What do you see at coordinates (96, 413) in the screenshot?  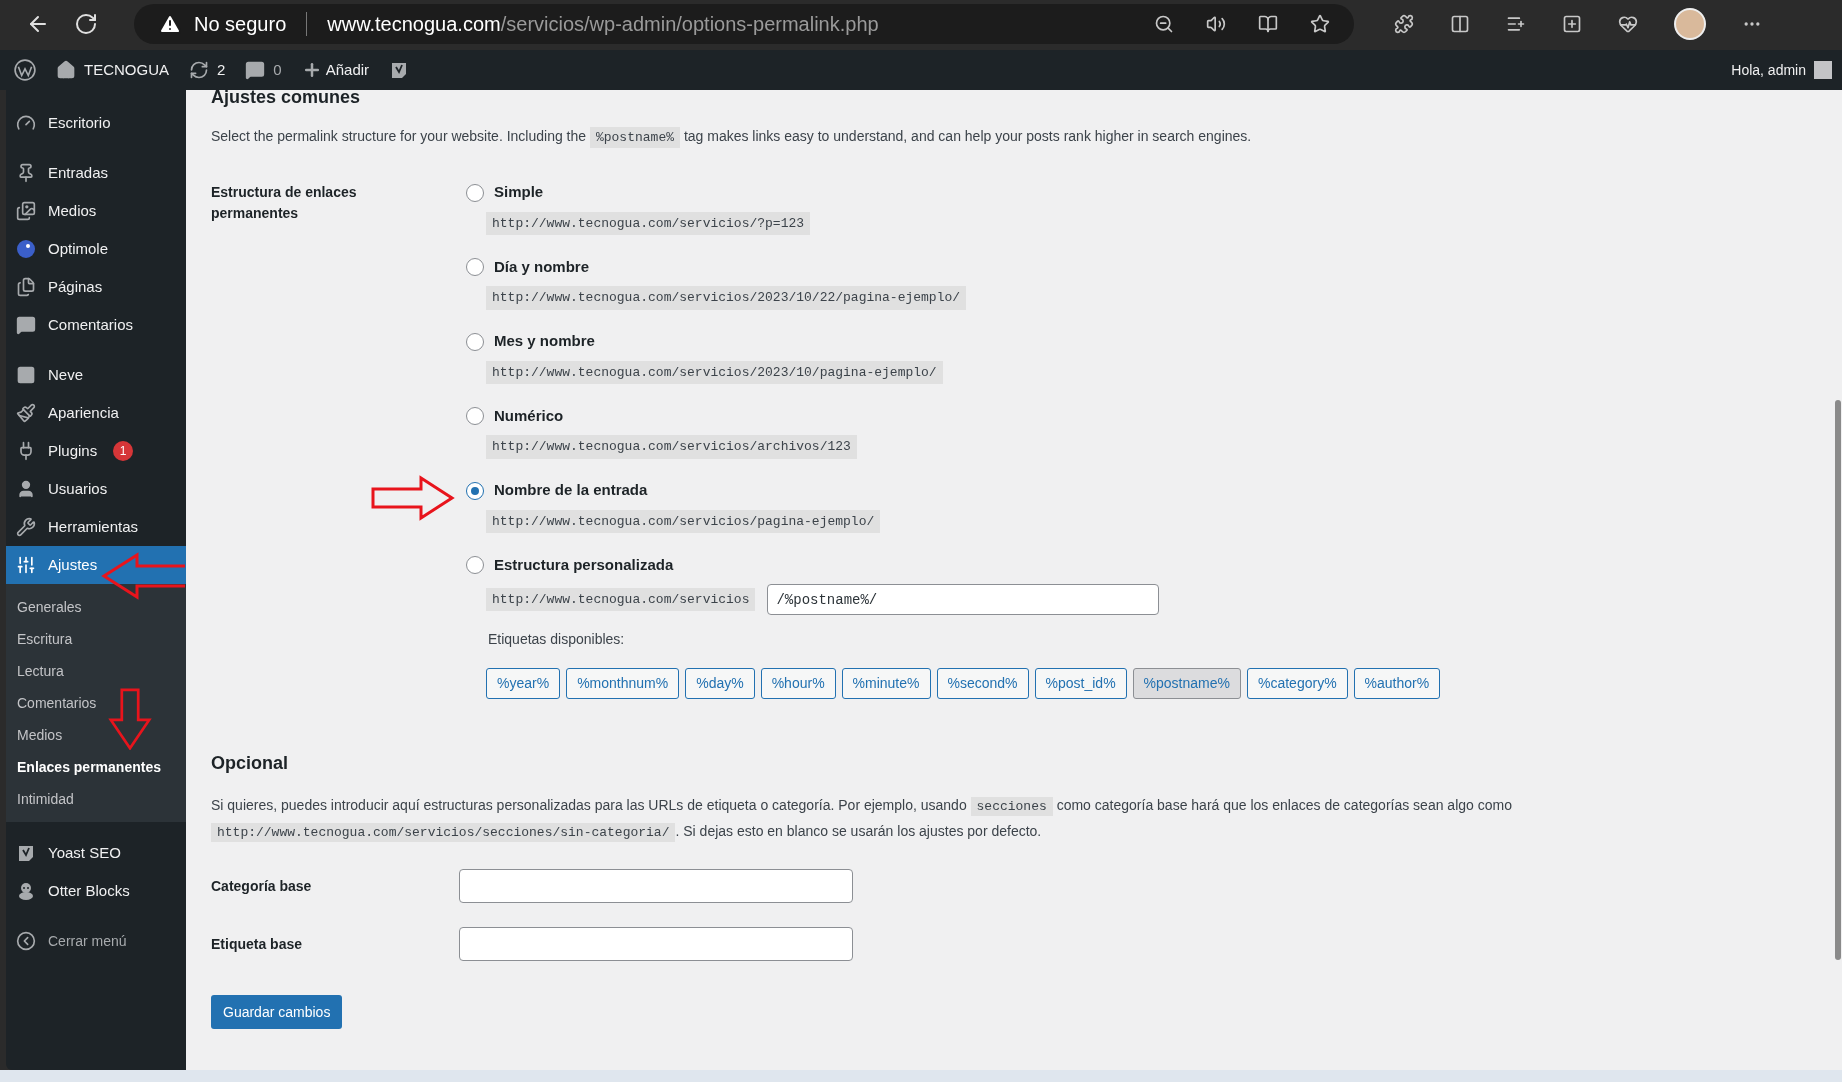 I see `sidebar-item: Apariencia` at bounding box center [96, 413].